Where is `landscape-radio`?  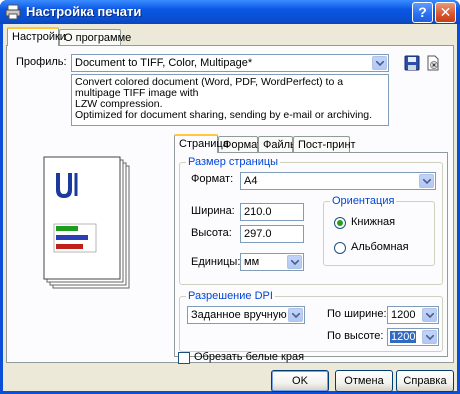
landscape-radio is located at coordinates (340, 248).